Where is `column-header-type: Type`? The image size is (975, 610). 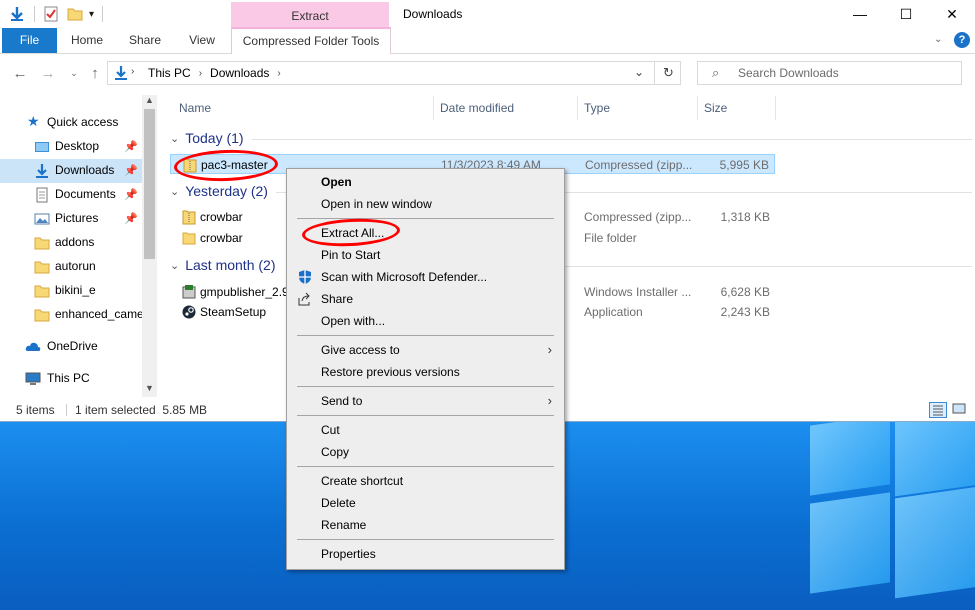 column-header-type: Type is located at coordinates (597, 108).